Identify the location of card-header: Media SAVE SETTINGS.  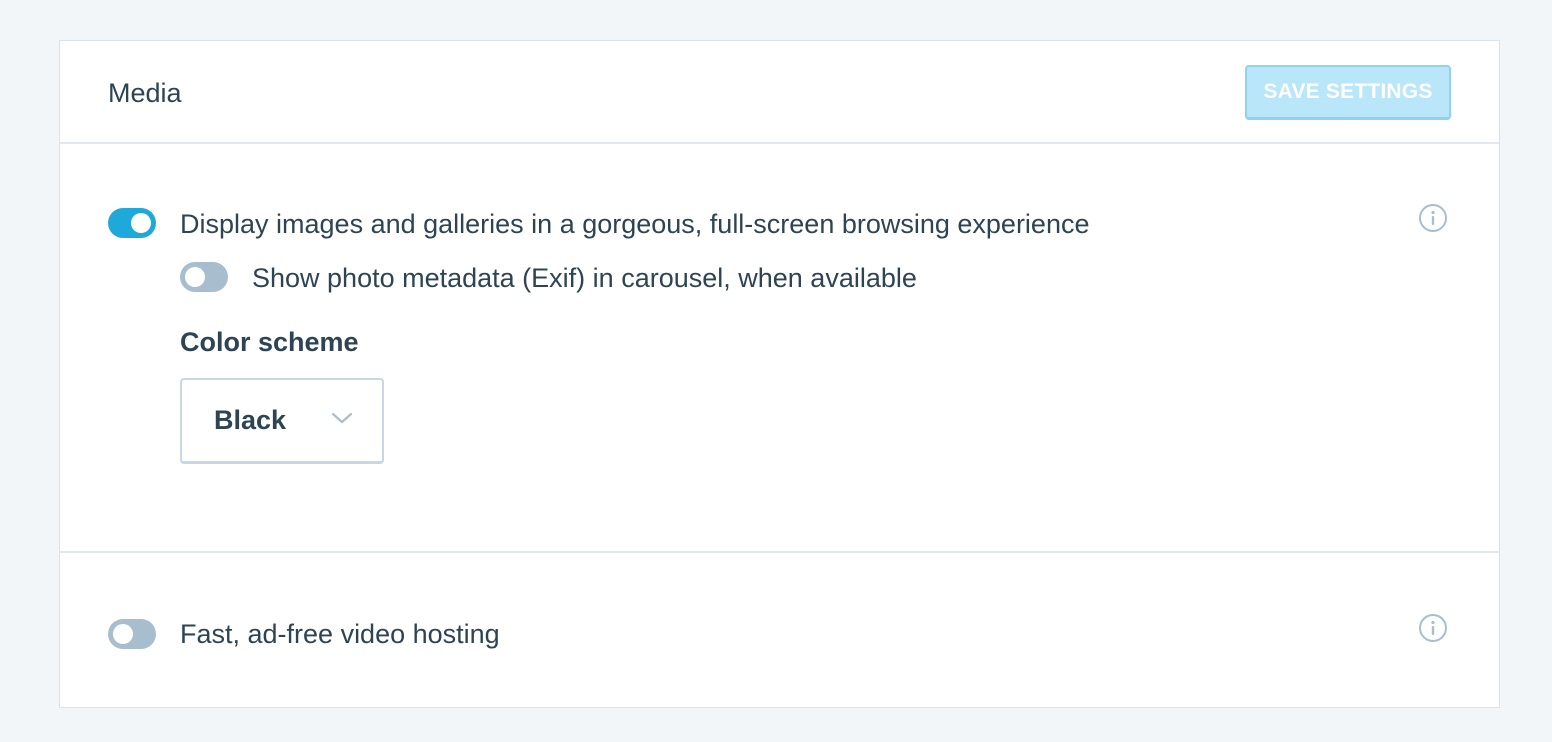
(779, 92).